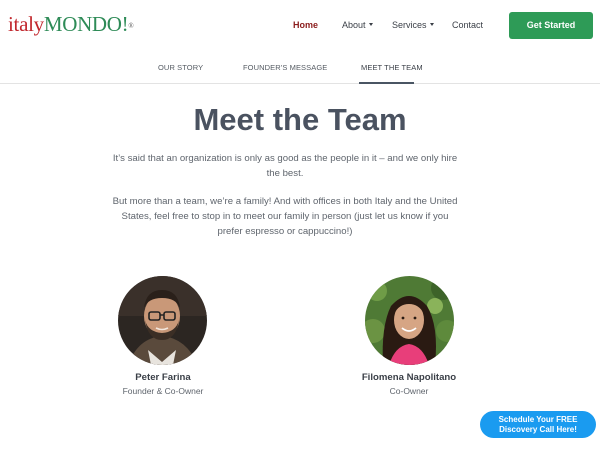 The height and width of the screenshot is (450, 600). What do you see at coordinates (538, 419) in the screenshot?
I see `schedule-line-1: Schedule Your FREE` at bounding box center [538, 419].